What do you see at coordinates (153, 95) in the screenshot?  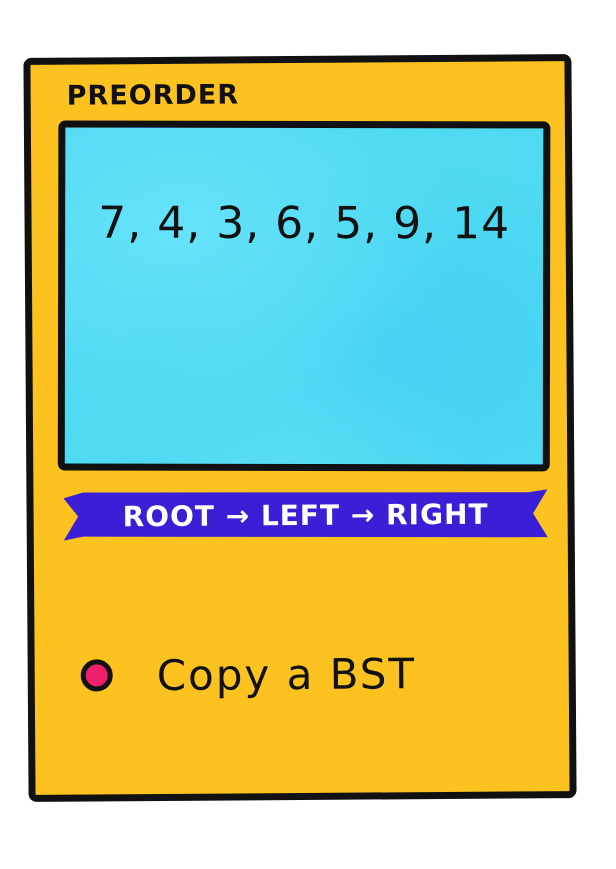 I see `card-title: PREORDER` at bounding box center [153, 95].